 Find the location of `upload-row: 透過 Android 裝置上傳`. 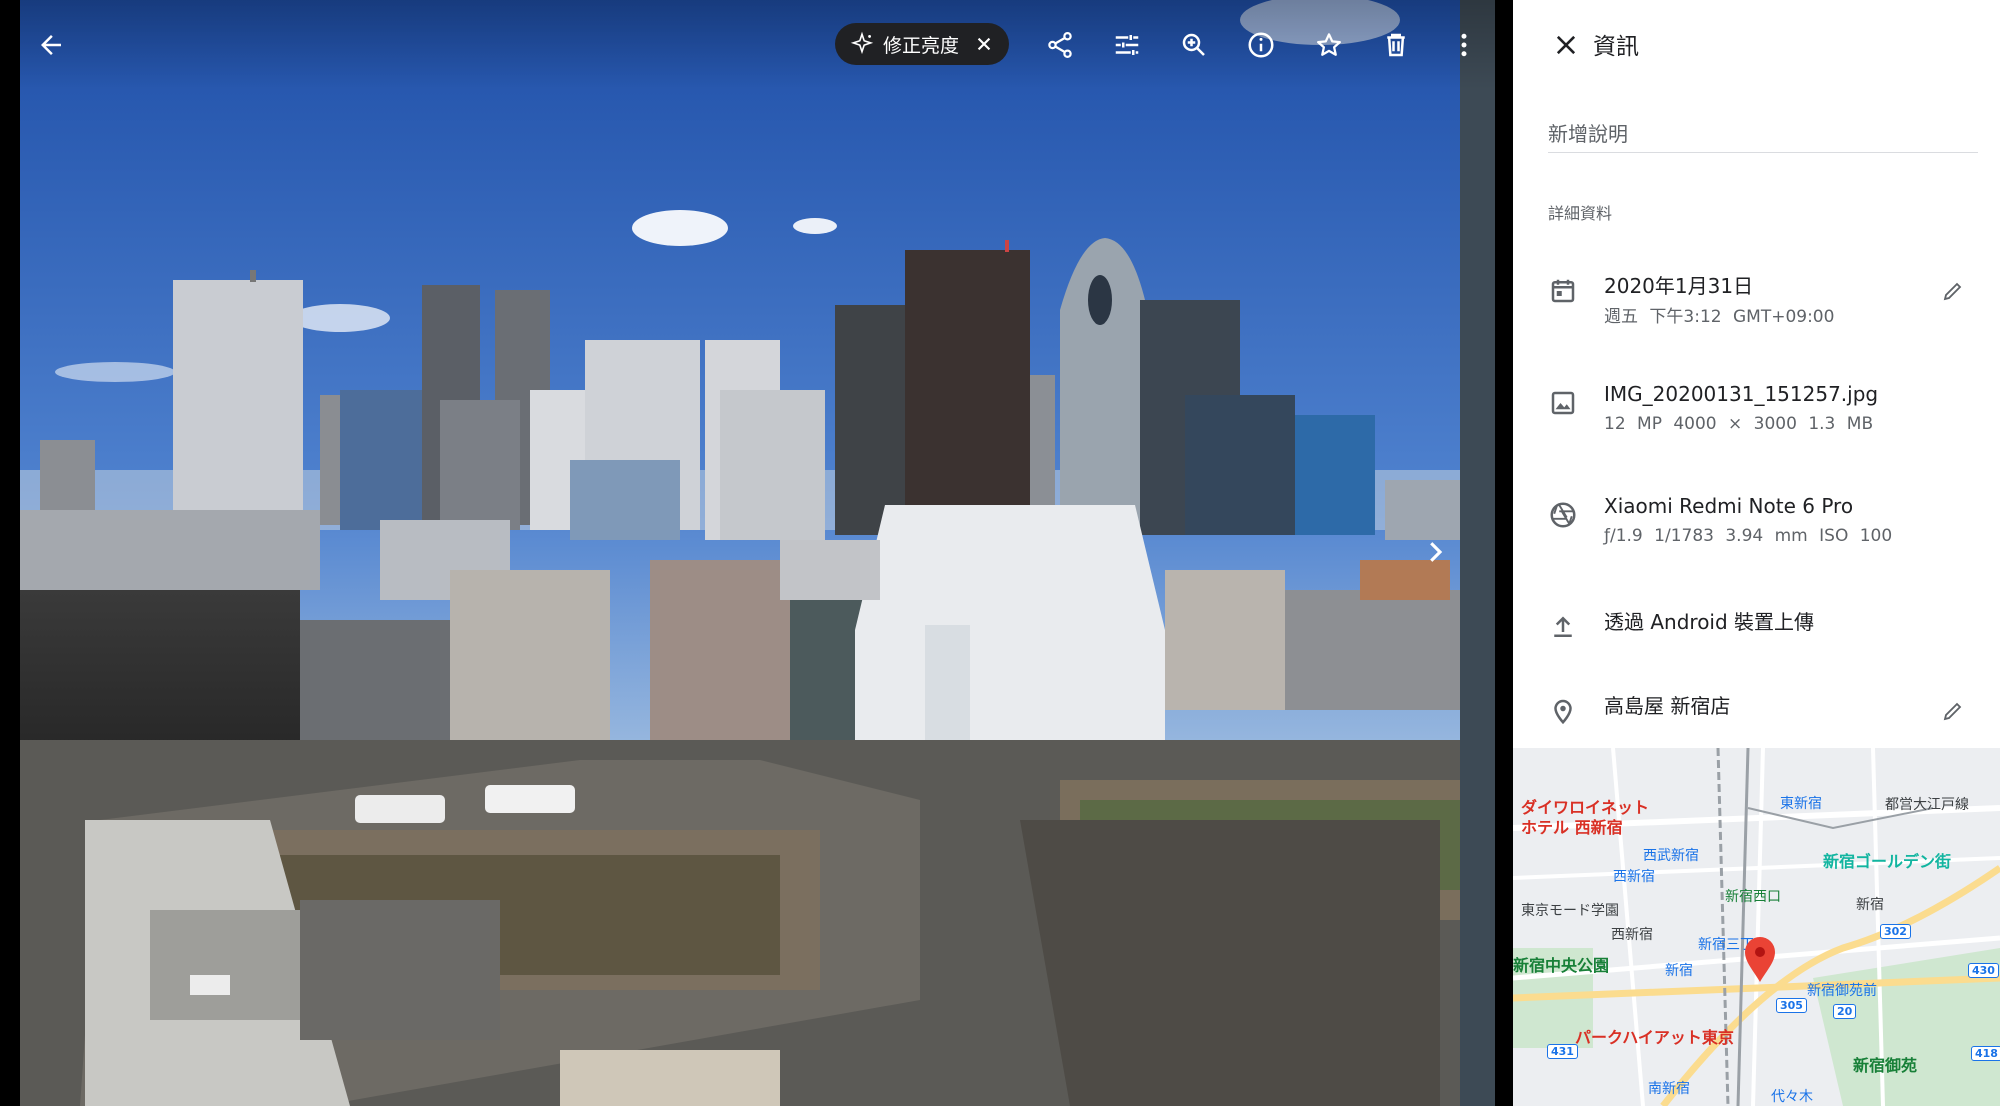

upload-row: 透過 Android 裝置上傳 is located at coordinates (1756, 626).